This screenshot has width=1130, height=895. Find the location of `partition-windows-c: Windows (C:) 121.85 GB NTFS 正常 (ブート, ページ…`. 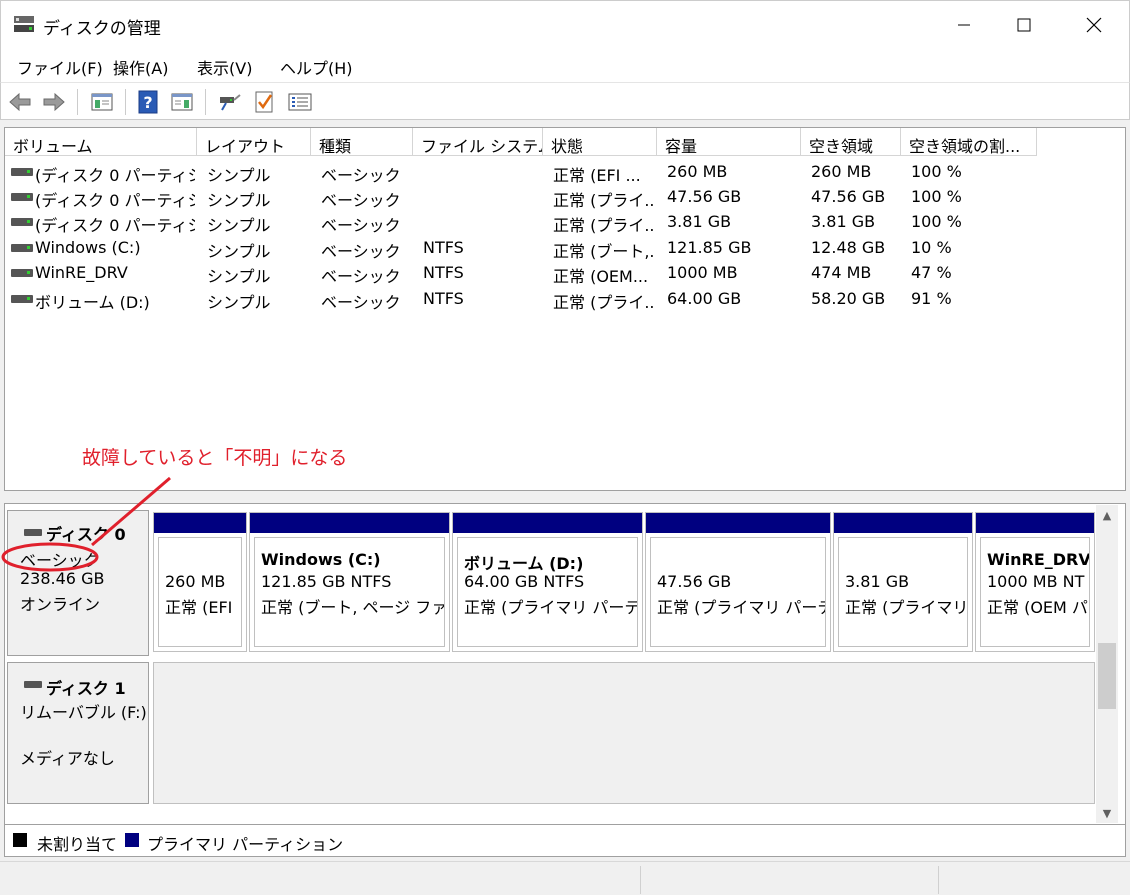

partition-windows-c: Windows (C:) 121.85 GB NTFS 正常 (ブート, ページ… is located at coordinates (349, 582).